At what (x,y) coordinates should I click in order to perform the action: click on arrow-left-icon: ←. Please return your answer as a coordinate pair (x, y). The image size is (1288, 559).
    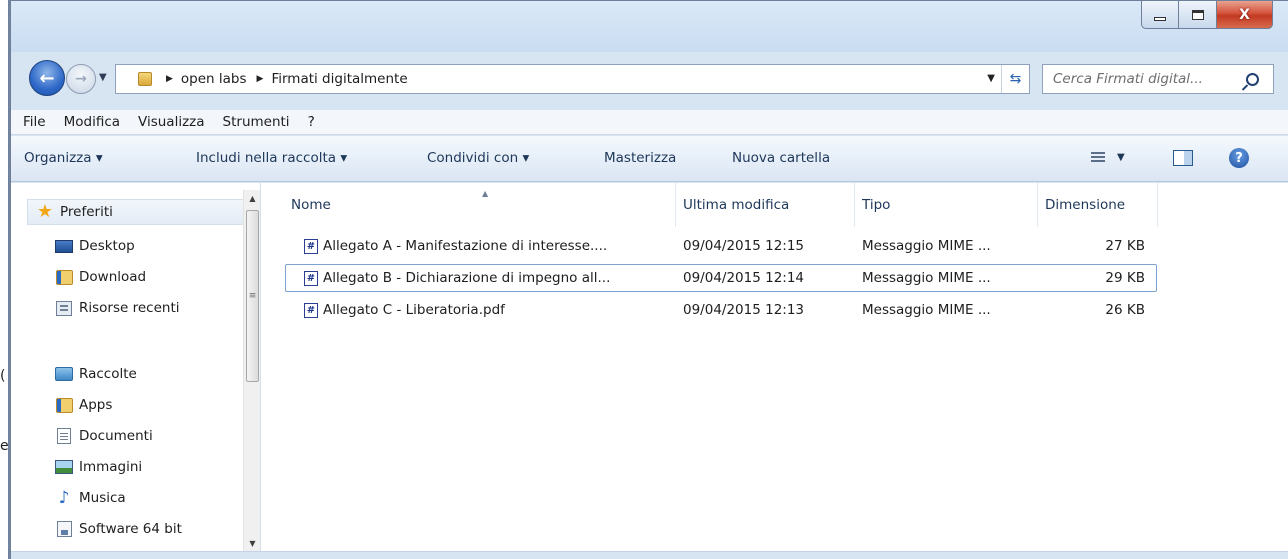
    Looking at the image, I should click on (47, 78).